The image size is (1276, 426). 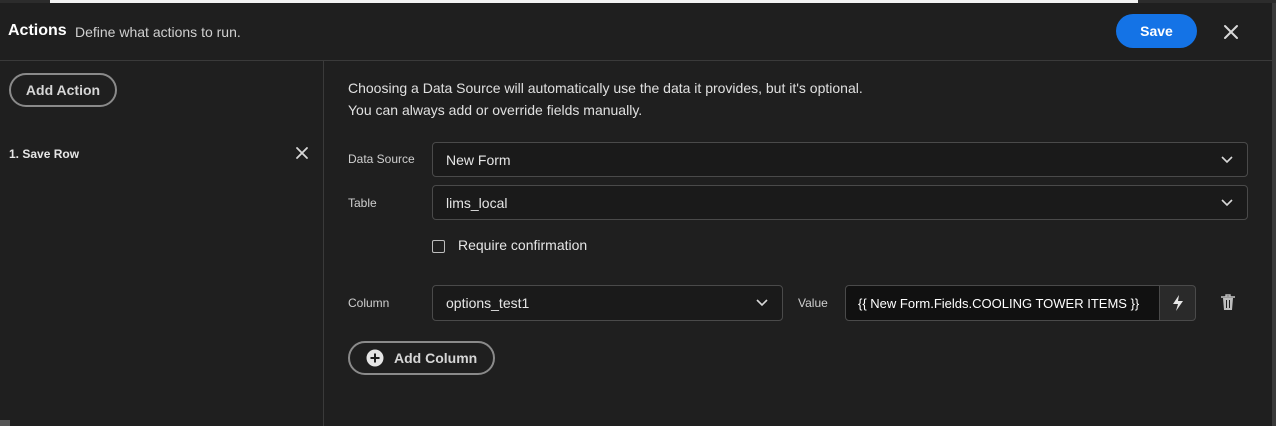 I want to click on add-action-button: Add Action, so click(x=63, y=90).